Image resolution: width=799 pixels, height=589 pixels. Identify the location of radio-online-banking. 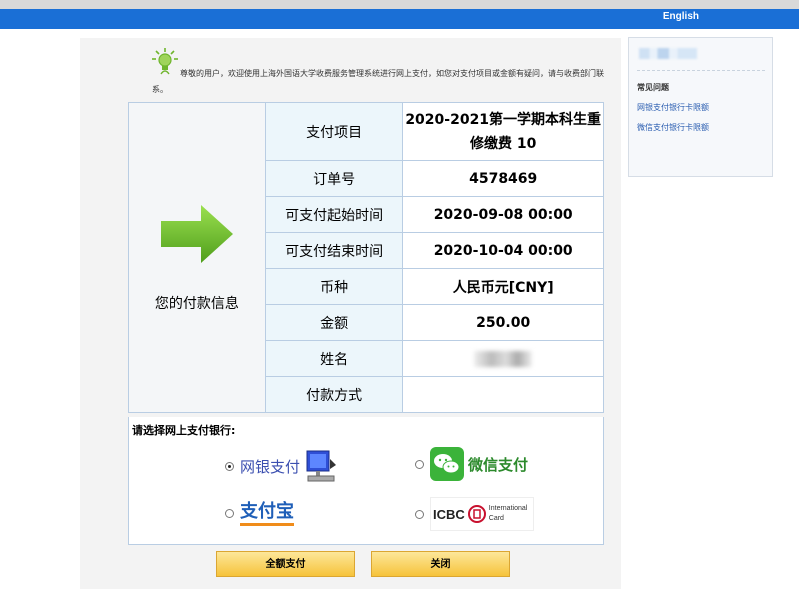
(229, 466).